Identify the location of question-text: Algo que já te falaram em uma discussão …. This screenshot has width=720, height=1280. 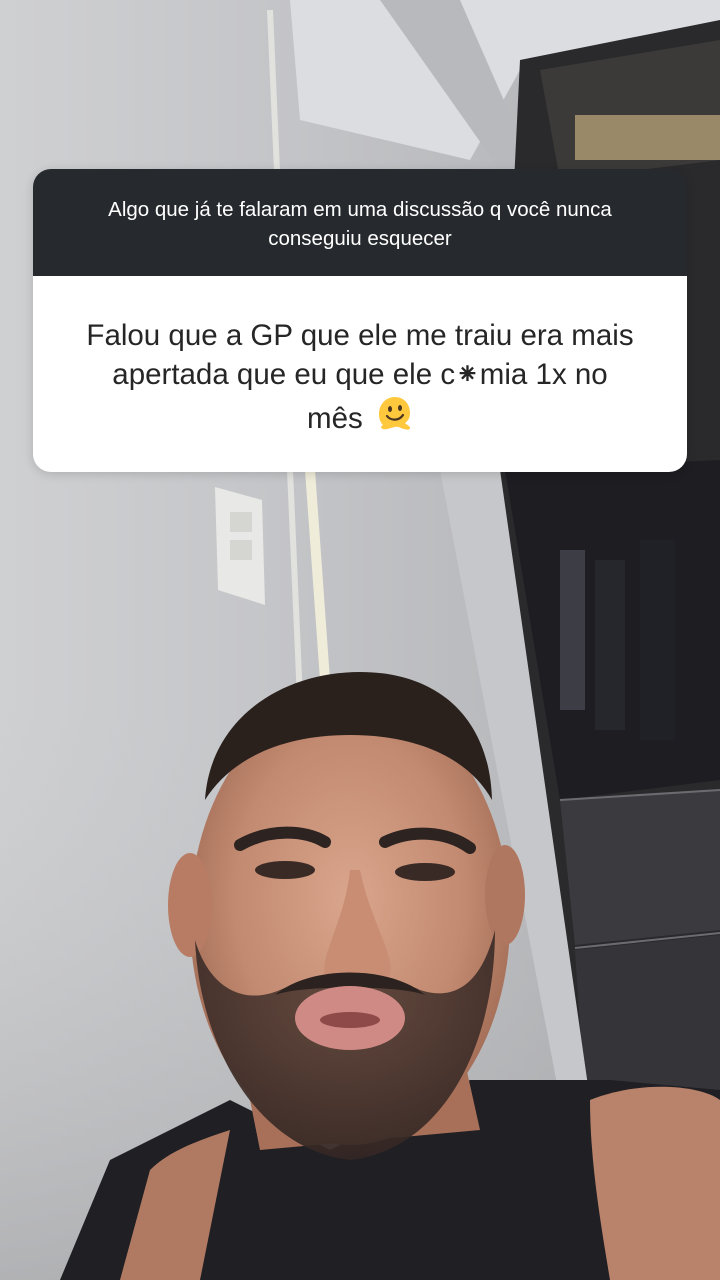
(360, 224).